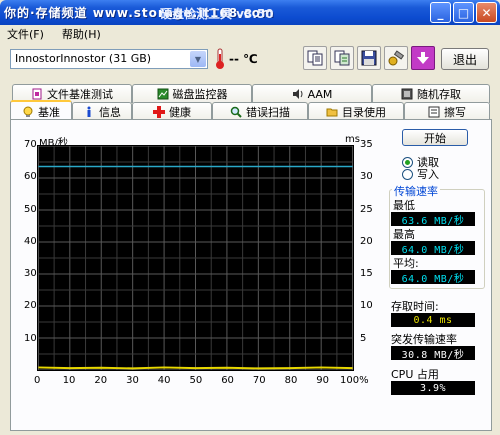 The image size is (500, 435). I want to click on access-time-value: 0.4 ms, so click(433, 320).